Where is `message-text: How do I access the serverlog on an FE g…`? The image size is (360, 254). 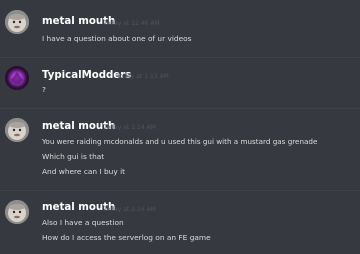
message-text: How do I access the serverlog on an FE g… is located at coordinates (126, 237).